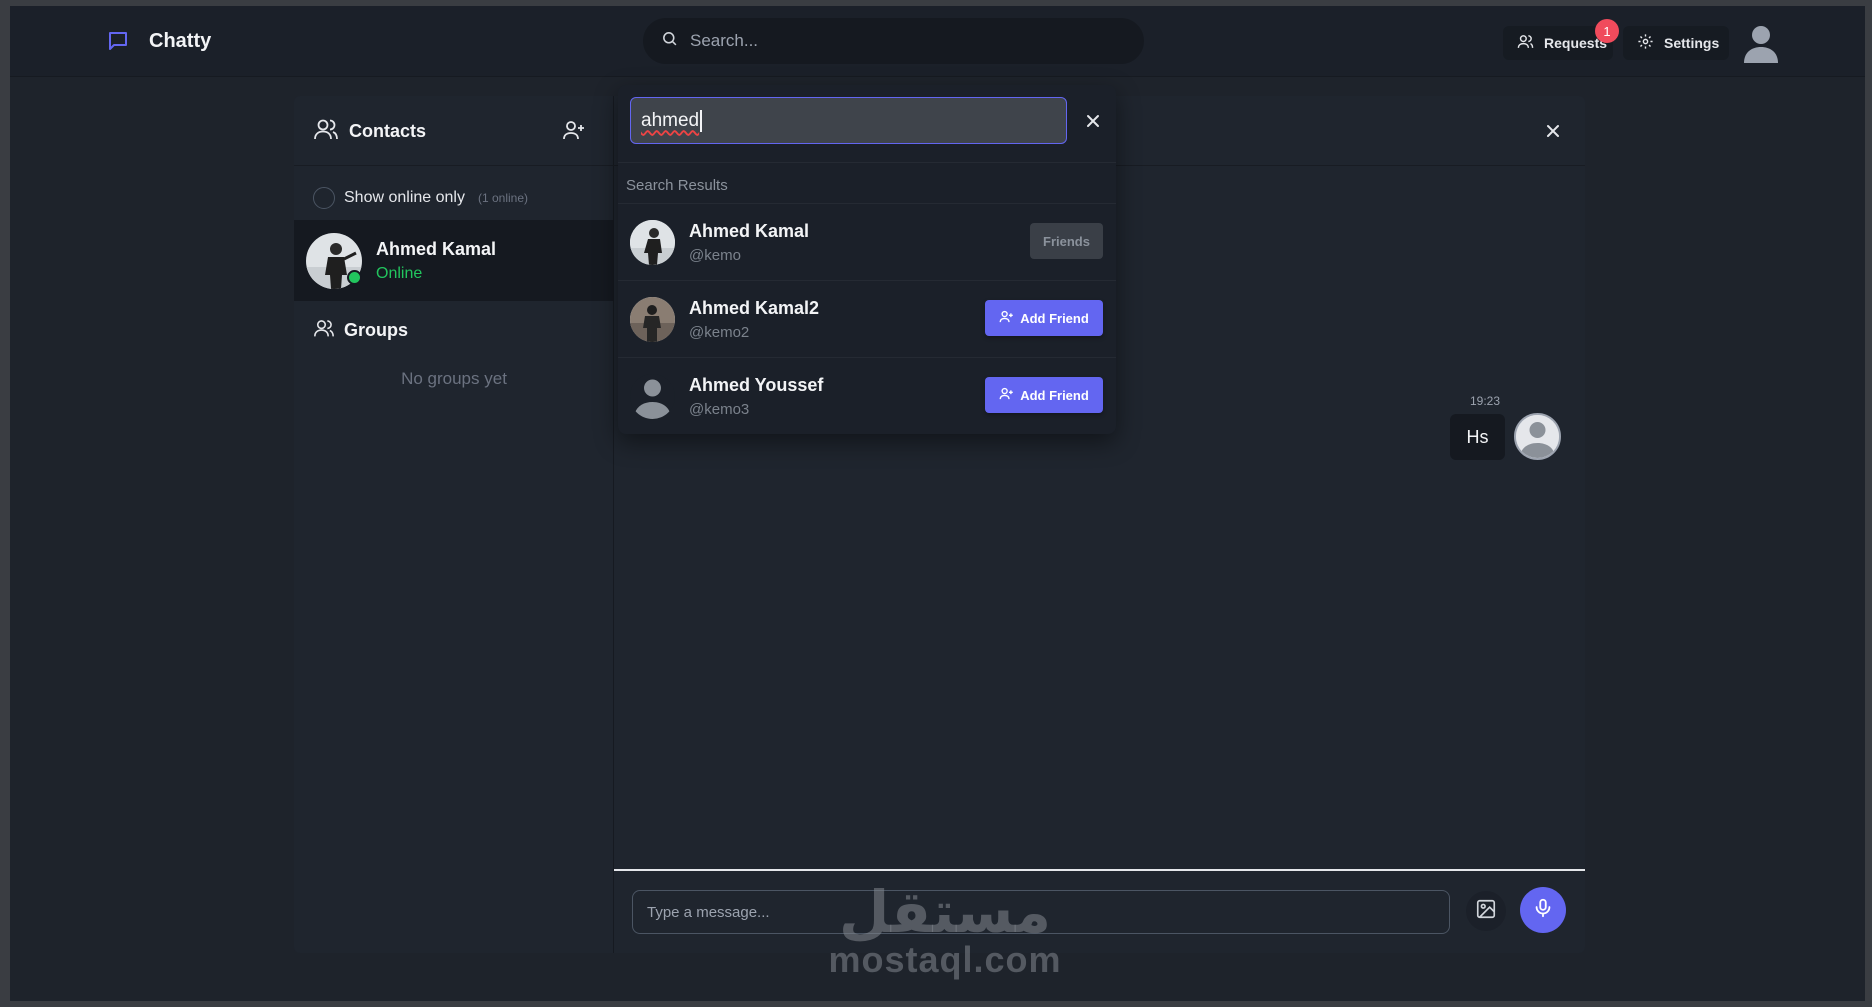  I want to click on message-avatar, so click(1537, 436).